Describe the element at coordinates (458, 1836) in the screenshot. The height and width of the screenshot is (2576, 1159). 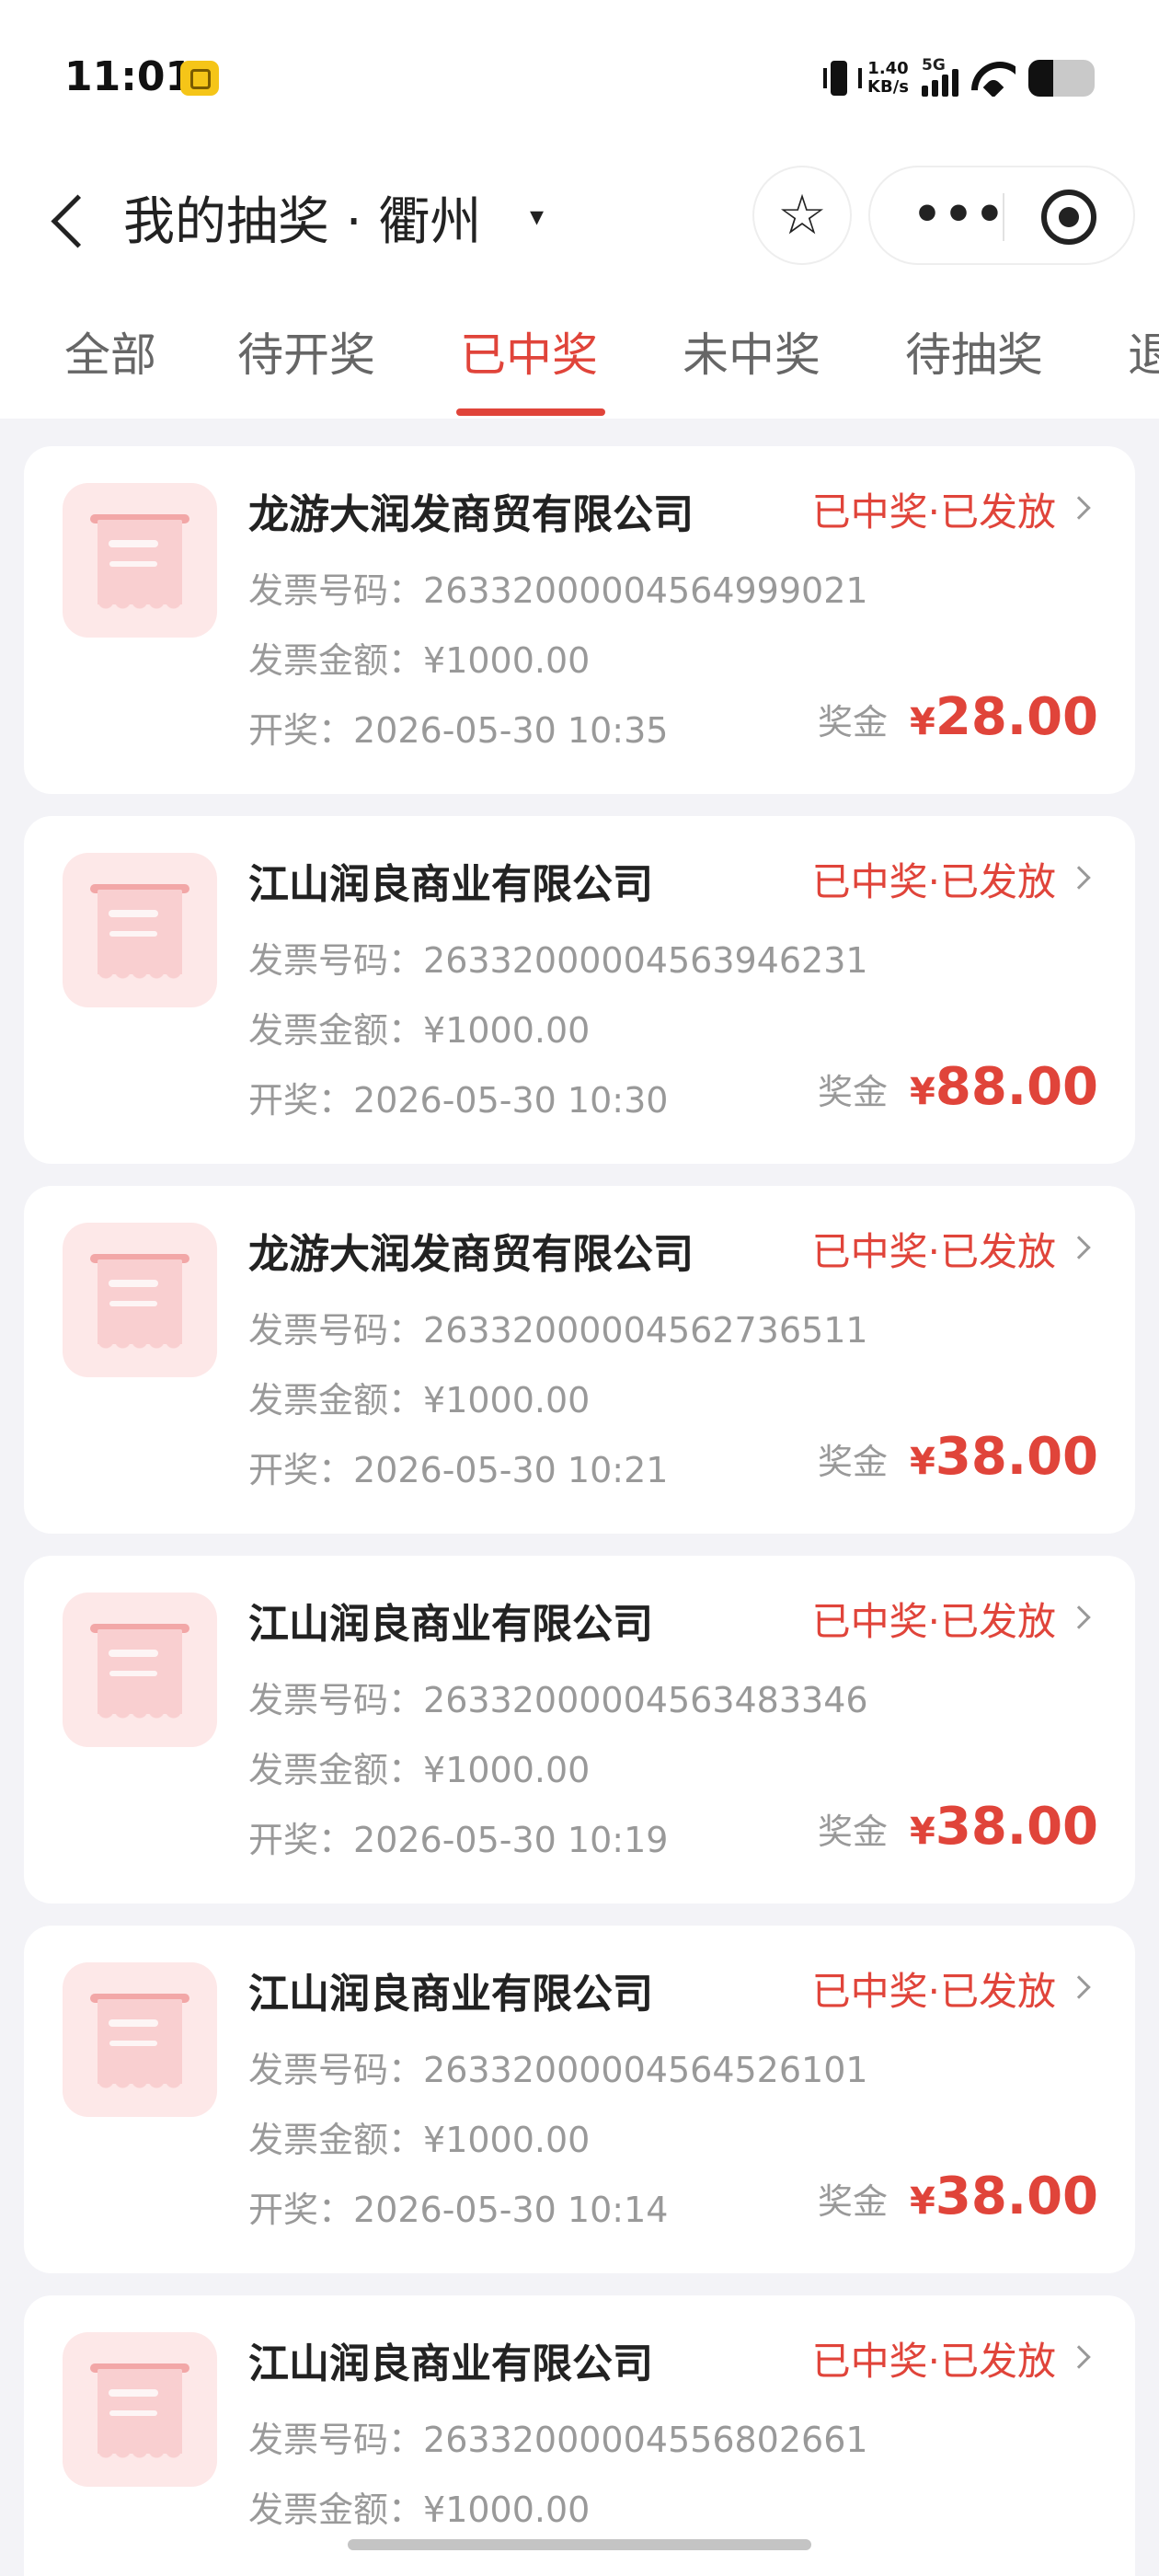
I see `draw-time-row: 开奖：2026-05-30 10:19` at that location.